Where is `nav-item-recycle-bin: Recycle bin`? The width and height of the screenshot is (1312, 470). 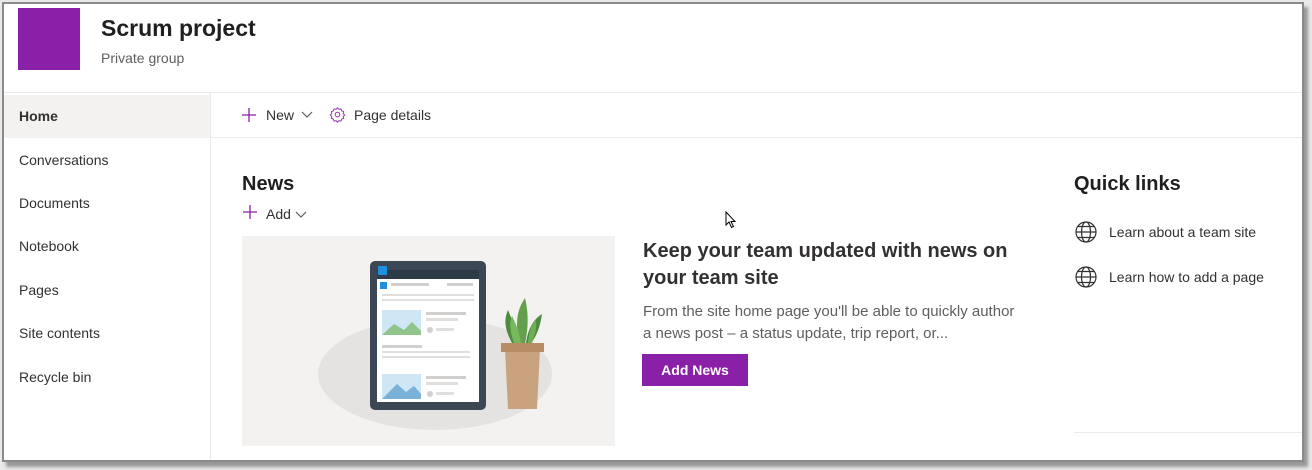 nav-item-recycle-bin: Recycle bin is located at coordinates (107, 377).